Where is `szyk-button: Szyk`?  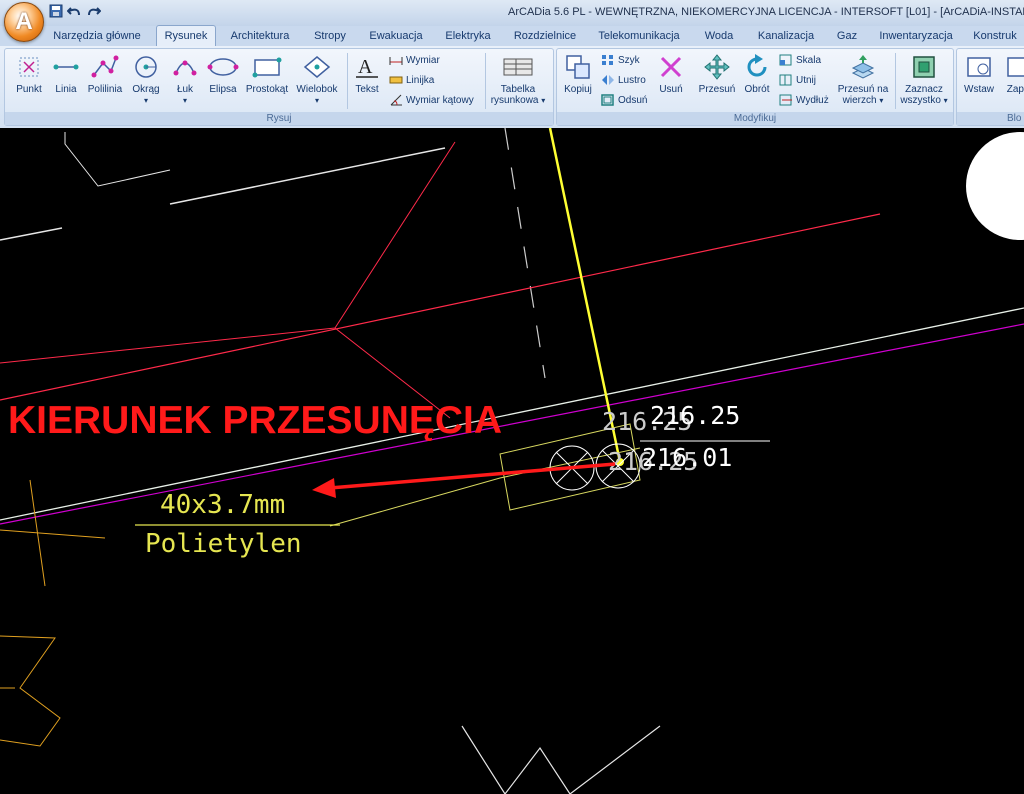 szyk-button: Szyk is located at coordinates (620, 61).